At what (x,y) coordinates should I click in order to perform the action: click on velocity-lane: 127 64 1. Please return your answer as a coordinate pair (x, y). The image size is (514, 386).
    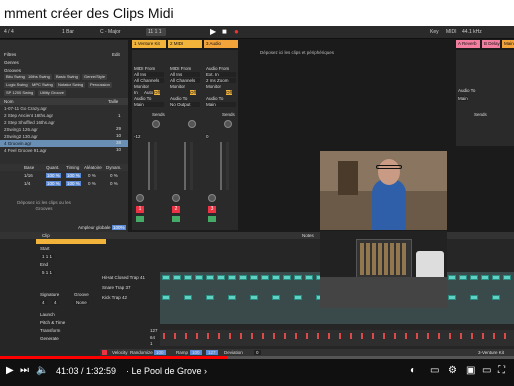
    Looking at the image, I should click on (332, 337).